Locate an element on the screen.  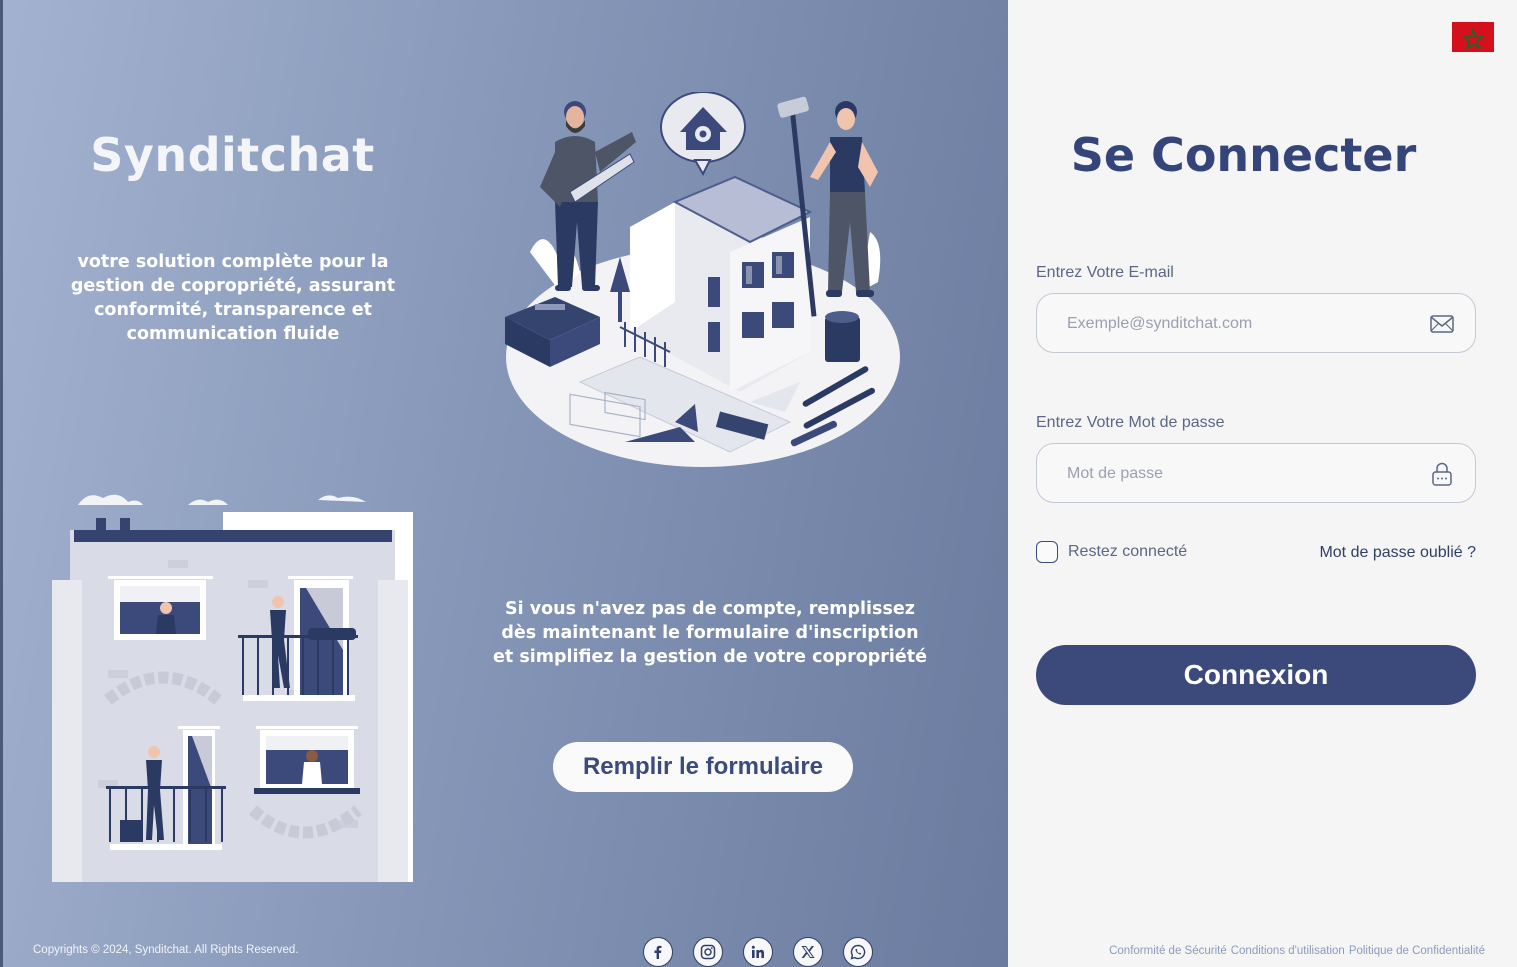
envelope-icon is located at coordinates (1442, 324).